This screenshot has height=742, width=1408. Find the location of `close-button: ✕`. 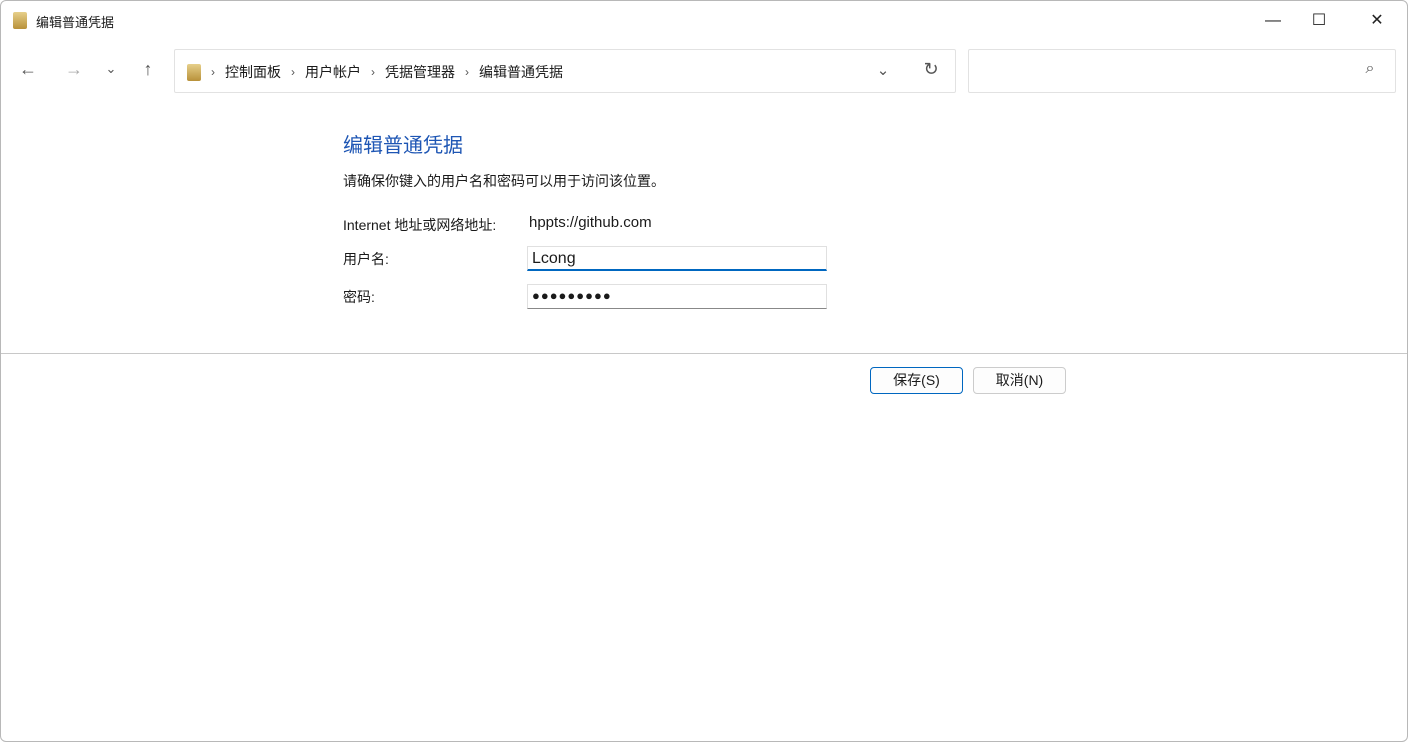

close-button: ✕ is located at coordinates (1377, 21).